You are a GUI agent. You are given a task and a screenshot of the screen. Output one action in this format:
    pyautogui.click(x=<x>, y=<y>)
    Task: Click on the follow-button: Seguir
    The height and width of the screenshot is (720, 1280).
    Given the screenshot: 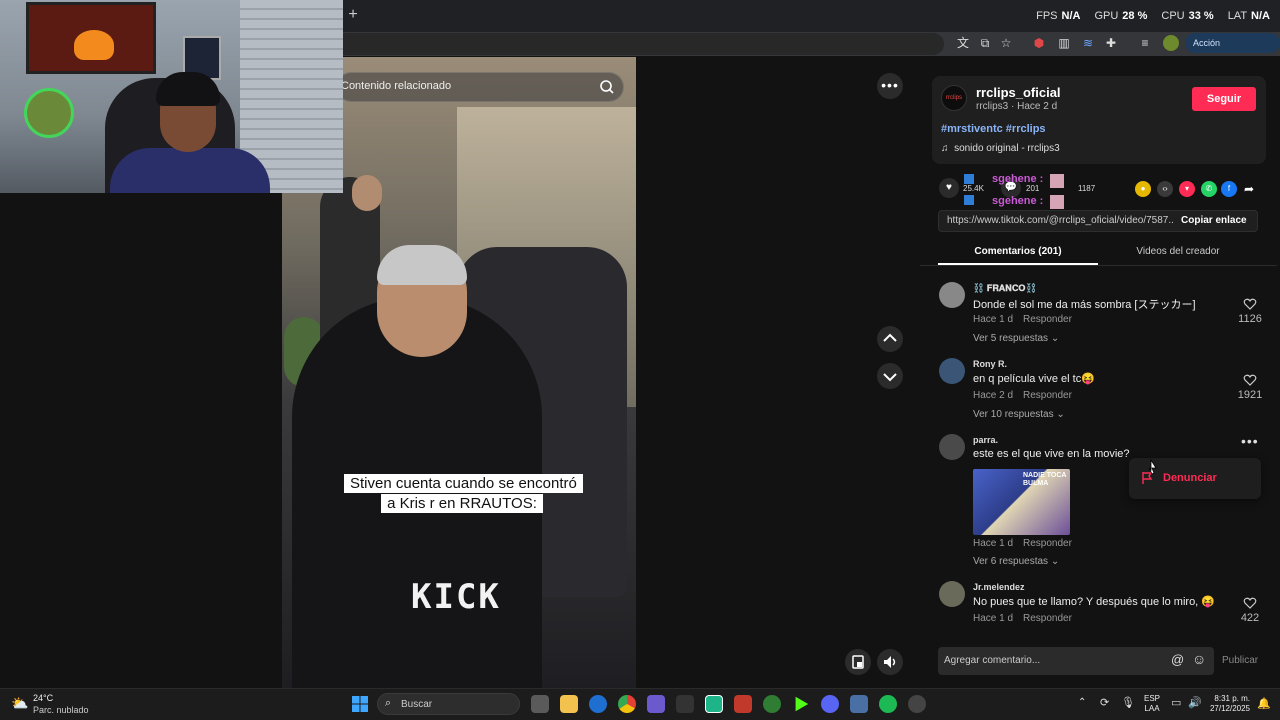 What is the action you would take?
    pyautogui.click(x=1224, y=99)
    